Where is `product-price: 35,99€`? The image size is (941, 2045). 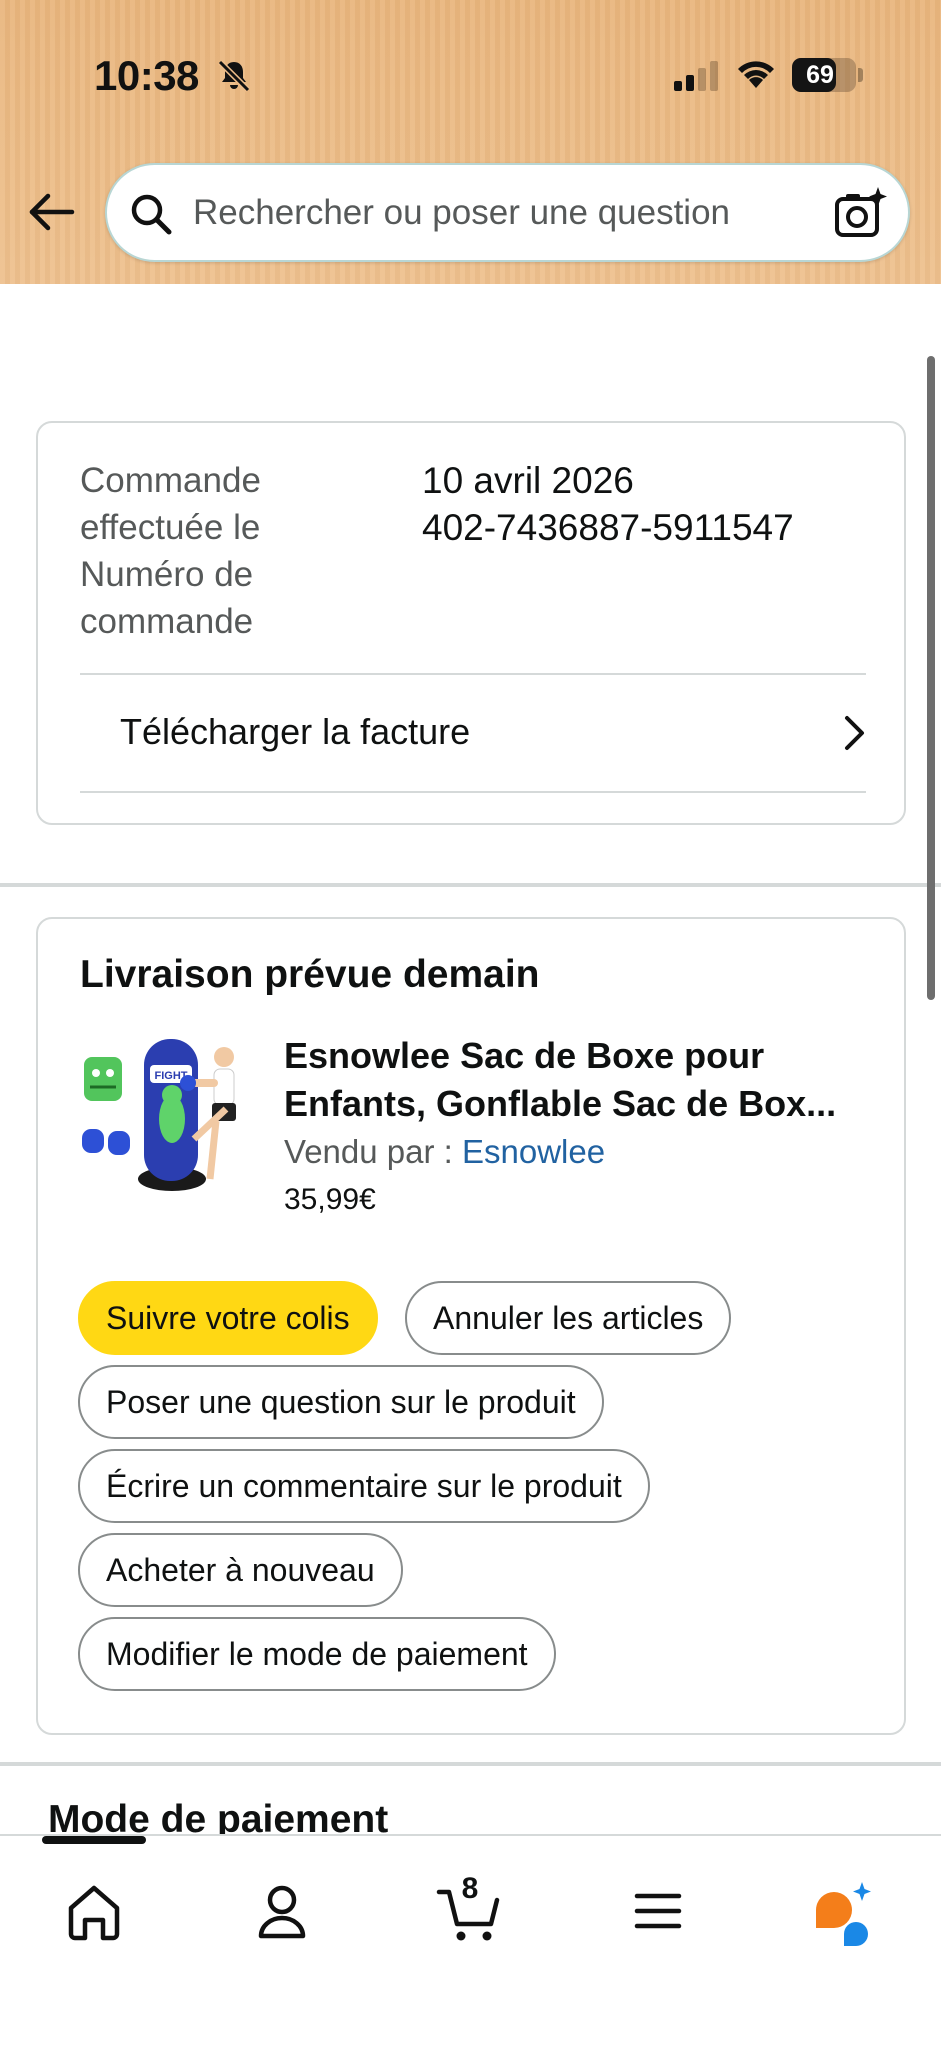 product-price: 35,99€ is located at coordinates (330, 1199).